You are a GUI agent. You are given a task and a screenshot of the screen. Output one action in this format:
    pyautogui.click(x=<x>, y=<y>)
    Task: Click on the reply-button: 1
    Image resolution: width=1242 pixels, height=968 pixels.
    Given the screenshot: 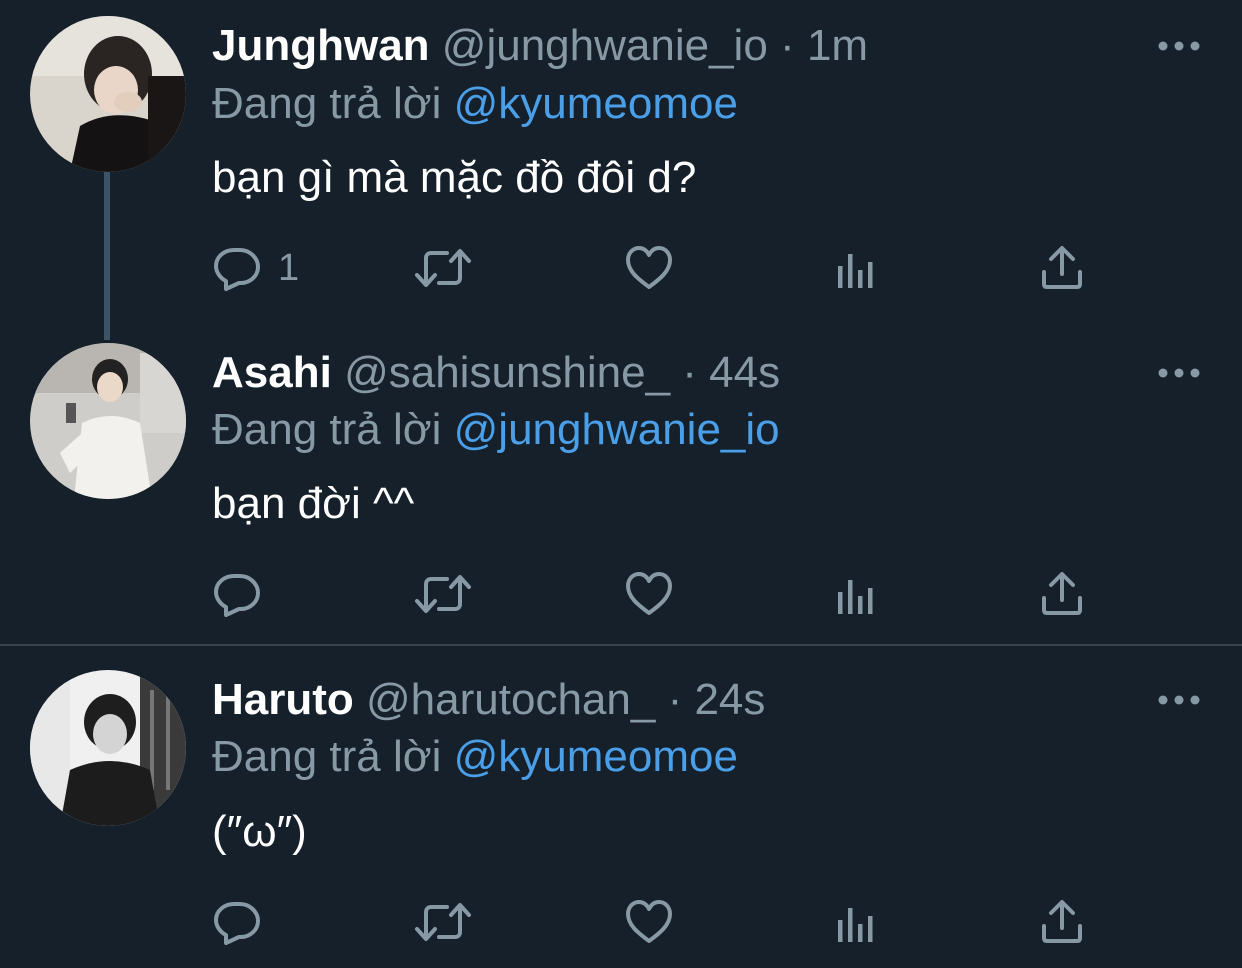 What is the action you would take?
    pyautogui.click(x=255, y=268)
    